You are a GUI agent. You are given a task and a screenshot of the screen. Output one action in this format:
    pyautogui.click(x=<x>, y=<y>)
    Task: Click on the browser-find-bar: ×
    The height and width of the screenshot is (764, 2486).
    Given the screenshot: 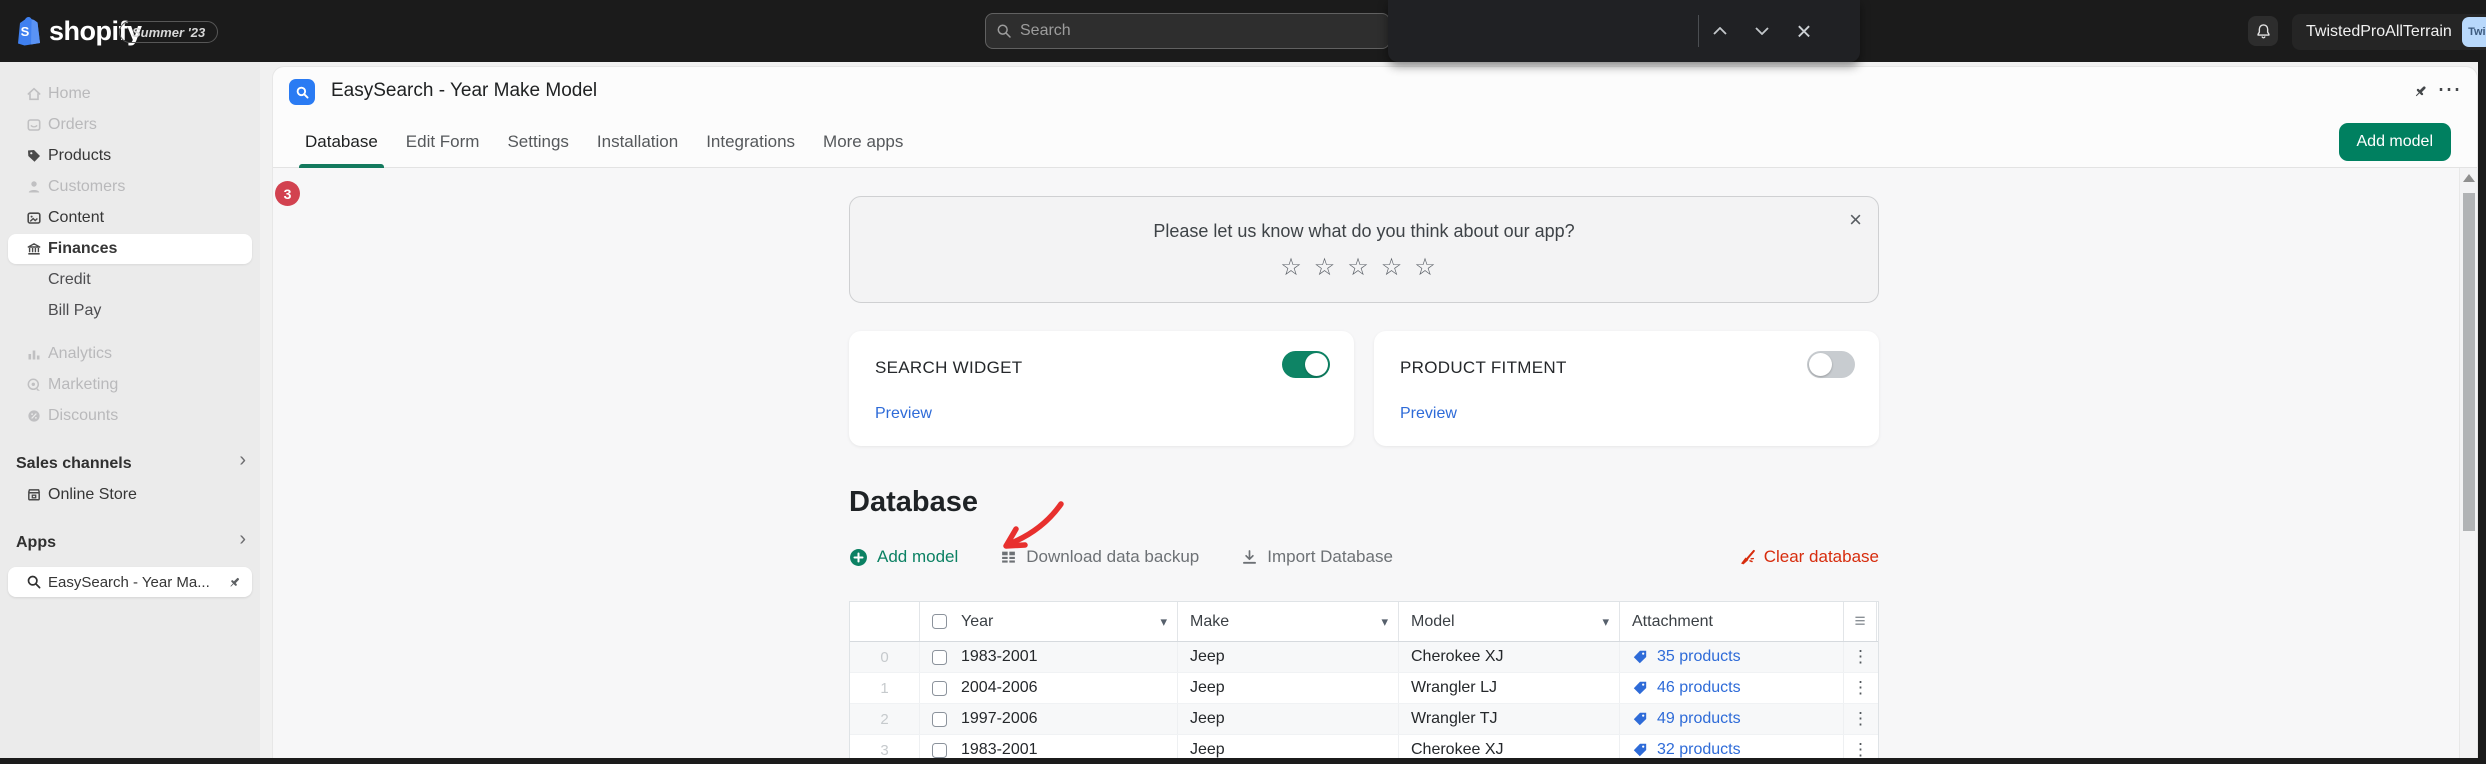 What is the action you would take?
    pyautogui.click(x=1624, y=31)
    